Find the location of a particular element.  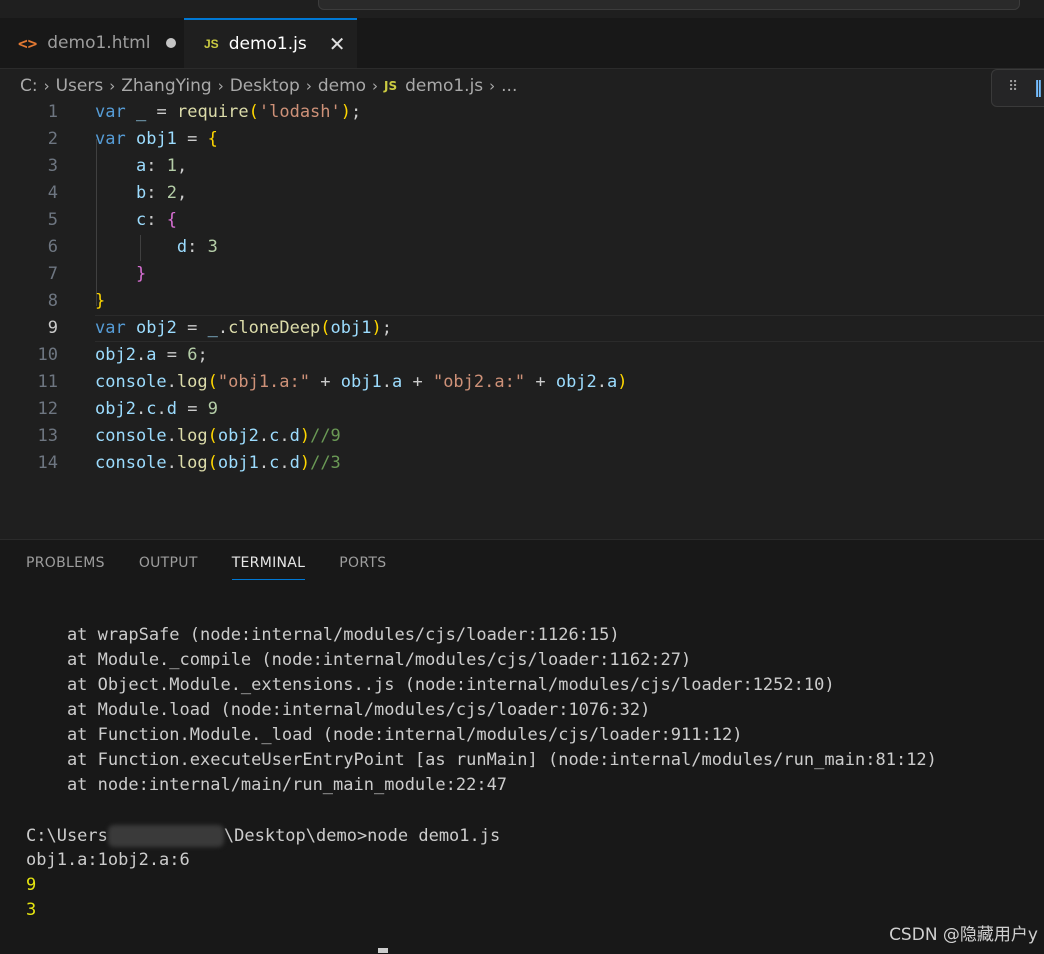

prompt-prefix: C:\Users is located at coordinates (67, 836).